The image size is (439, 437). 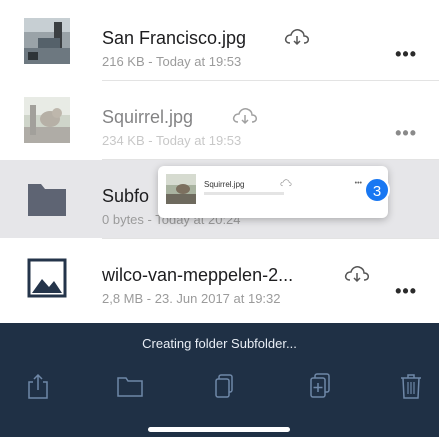 I want to click on file-meta: 234 KB - Today at 19:53, so click(x=172, y=140).